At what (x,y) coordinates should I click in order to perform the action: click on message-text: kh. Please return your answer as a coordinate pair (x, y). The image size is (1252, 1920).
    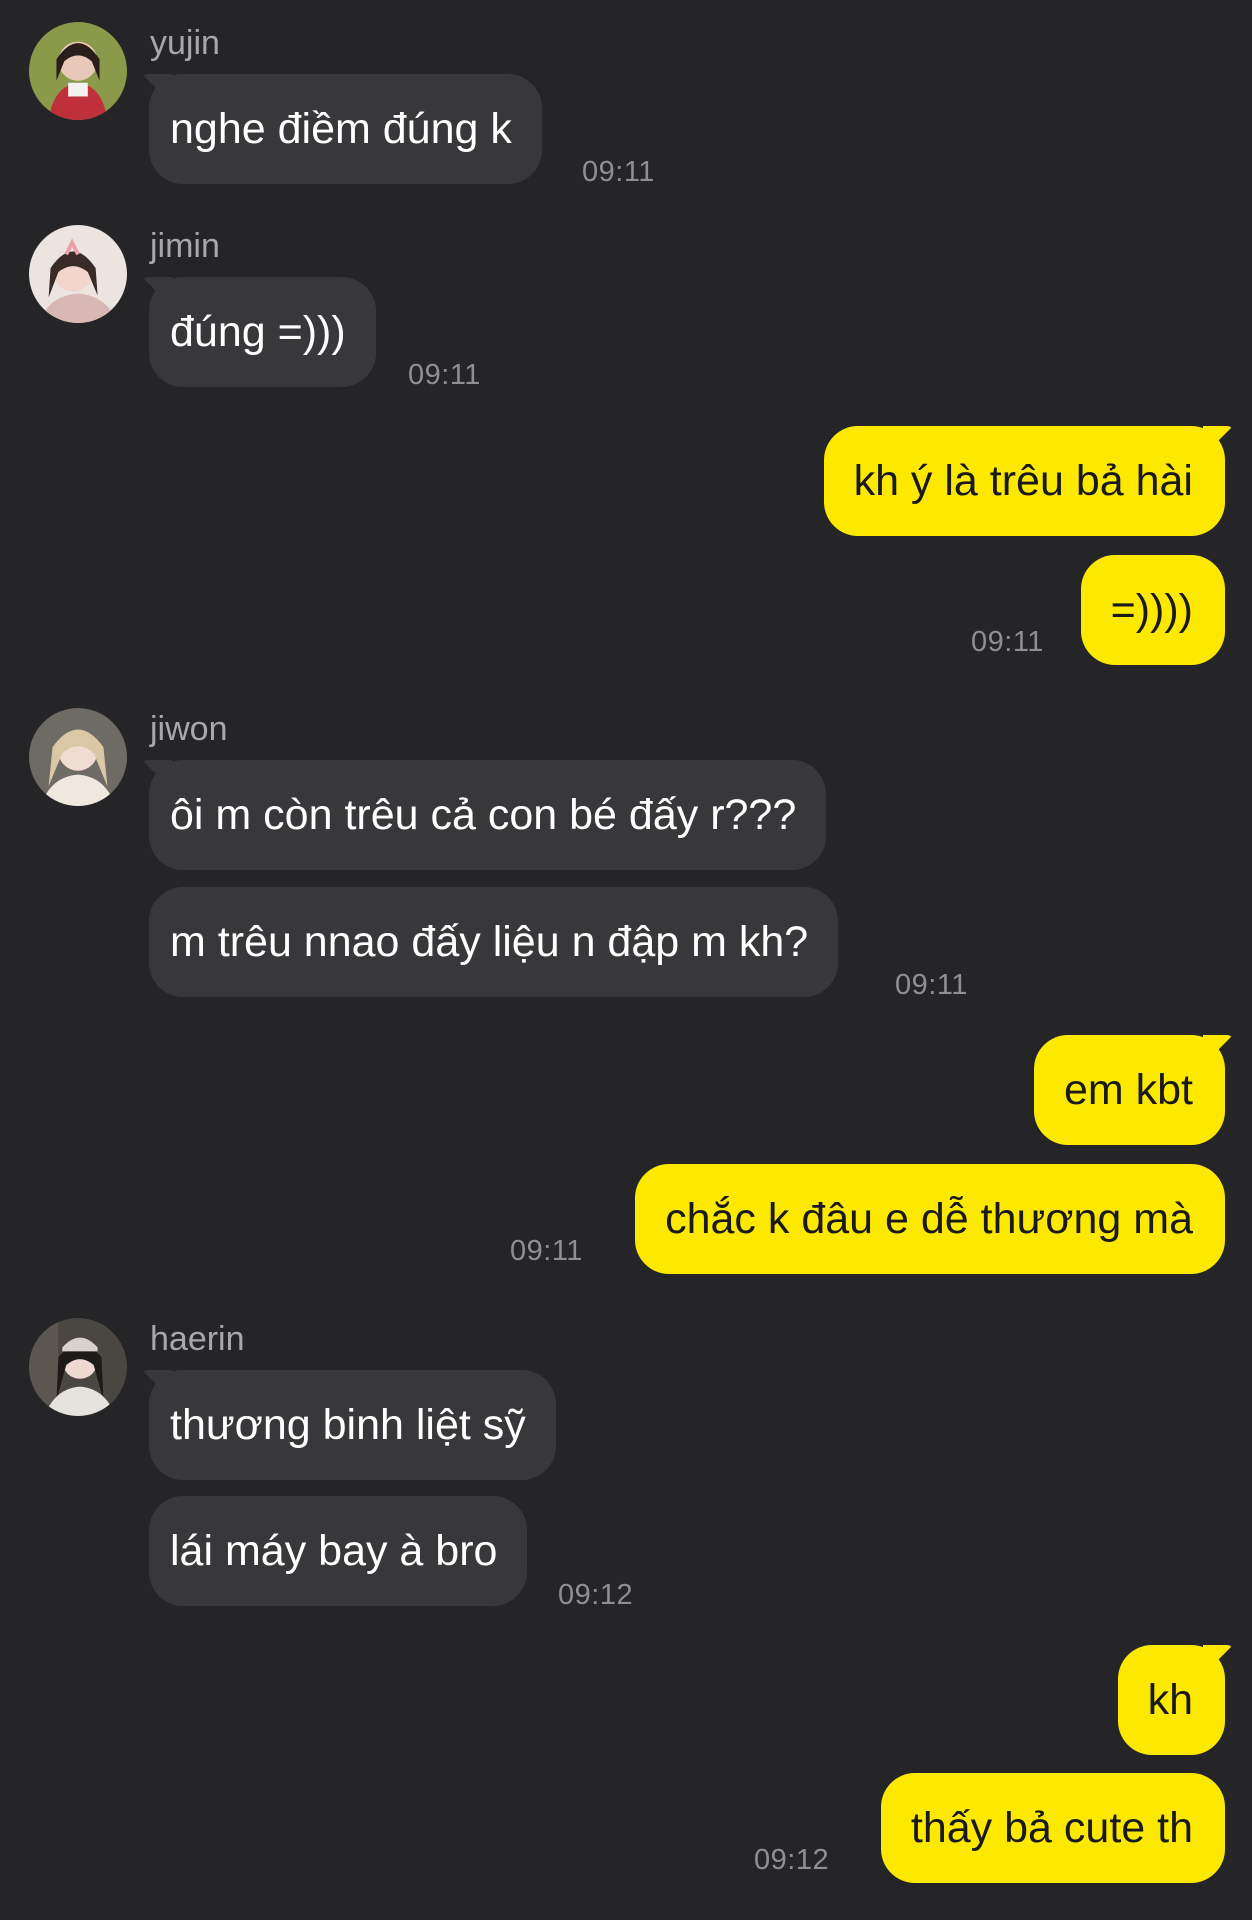
    Looking at the image, I should click on (1170, 1699).